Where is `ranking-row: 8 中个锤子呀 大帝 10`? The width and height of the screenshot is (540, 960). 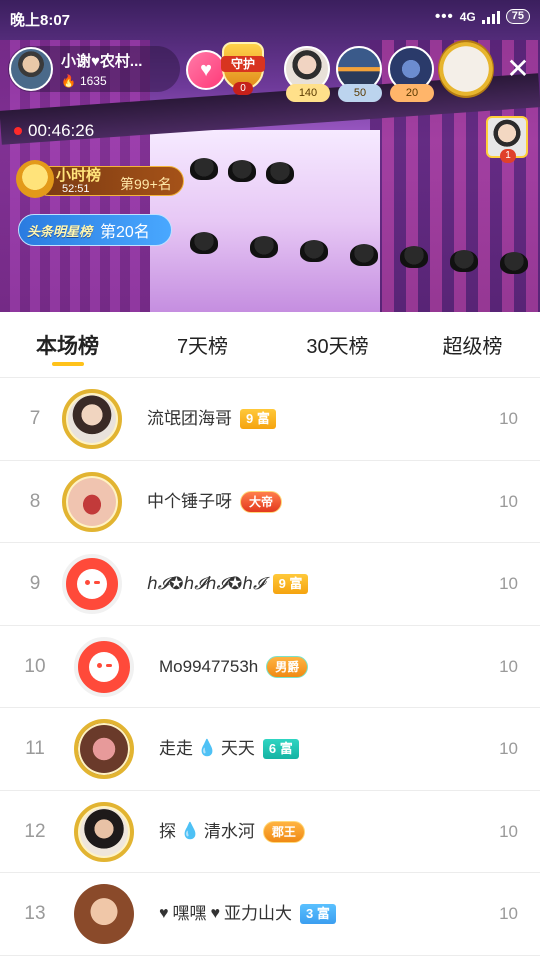 ranking-row: 8 中个锤子呀 大帝 10 is located at coordinates (270, 502).